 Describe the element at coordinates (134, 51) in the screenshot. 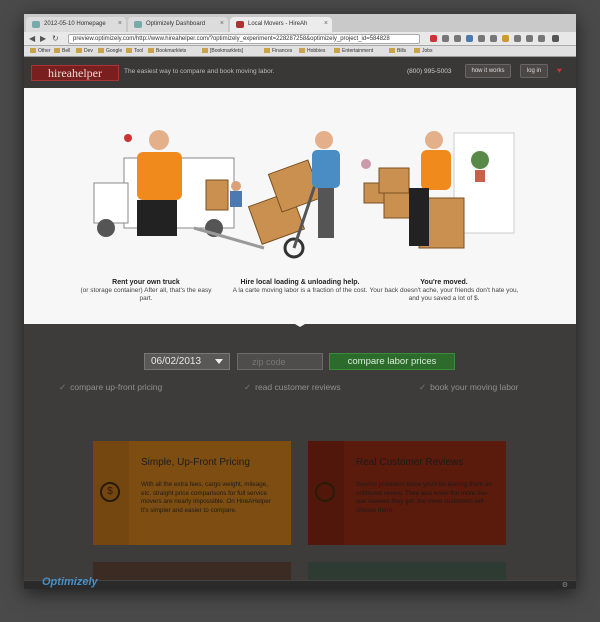

I see `bookmark-folder: Tool` at that location.